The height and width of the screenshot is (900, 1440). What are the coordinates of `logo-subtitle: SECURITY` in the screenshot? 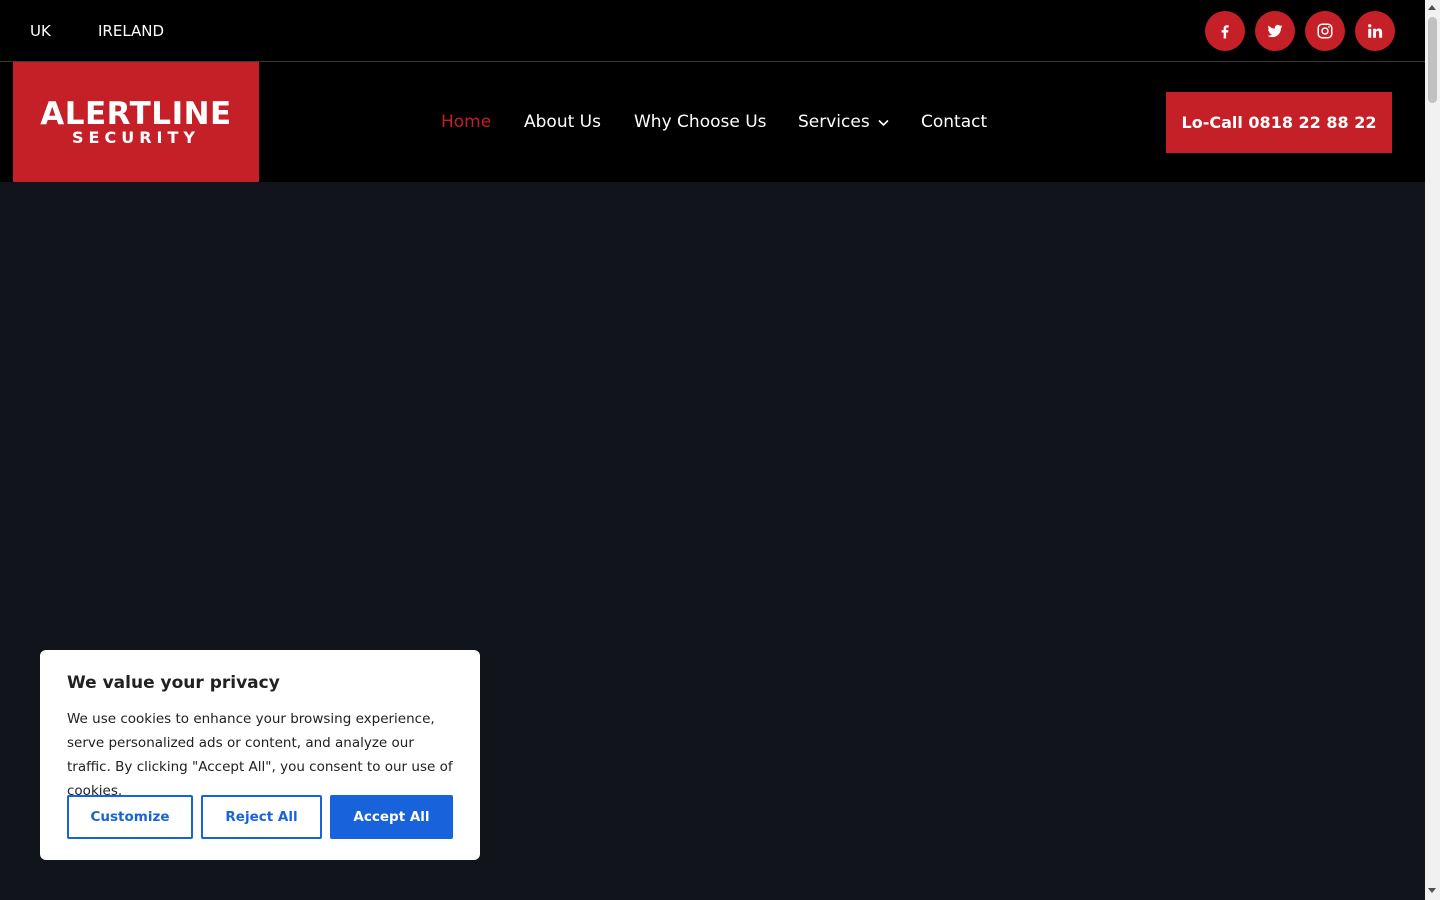 It's located at (136, 137).